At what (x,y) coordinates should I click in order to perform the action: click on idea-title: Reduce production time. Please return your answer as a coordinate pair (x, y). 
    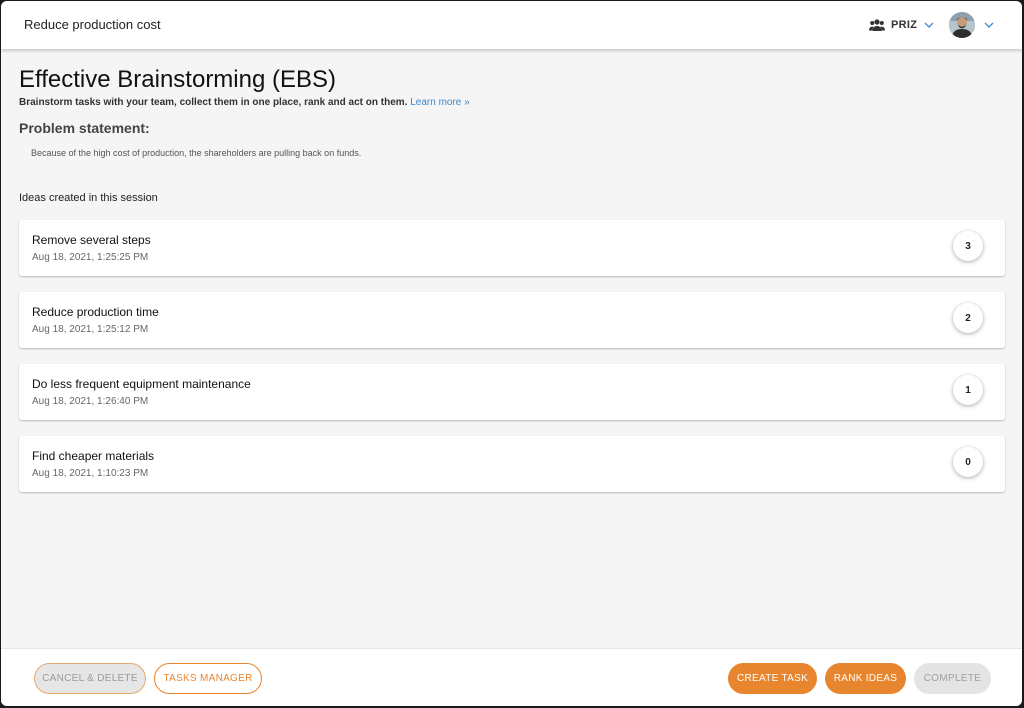
    Looking at the image, I should click on (95, 312).